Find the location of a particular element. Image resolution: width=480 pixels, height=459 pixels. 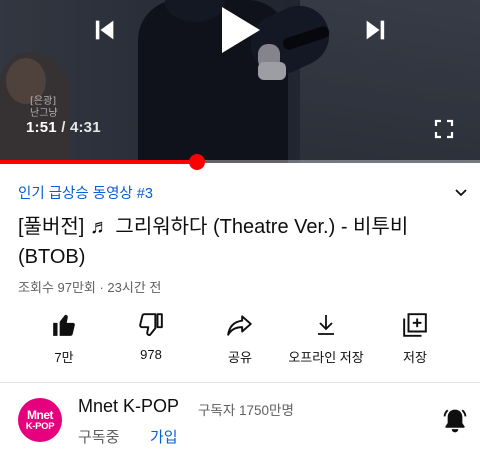

notification-bell-button is located at coordinates (455, 421).